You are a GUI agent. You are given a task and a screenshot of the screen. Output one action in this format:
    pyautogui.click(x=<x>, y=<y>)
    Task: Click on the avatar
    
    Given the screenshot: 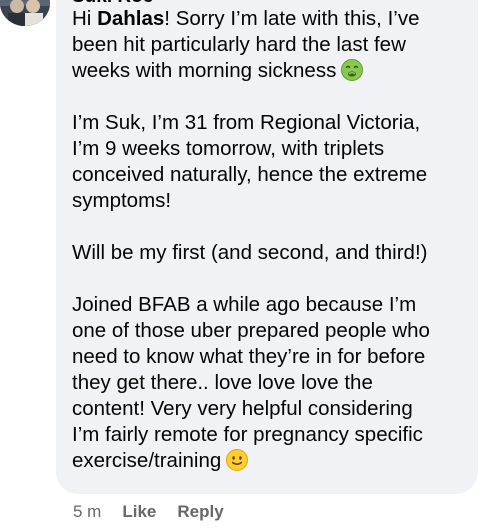 What is the action you would take?
    pyautogui.click(x=25, y=13)
    